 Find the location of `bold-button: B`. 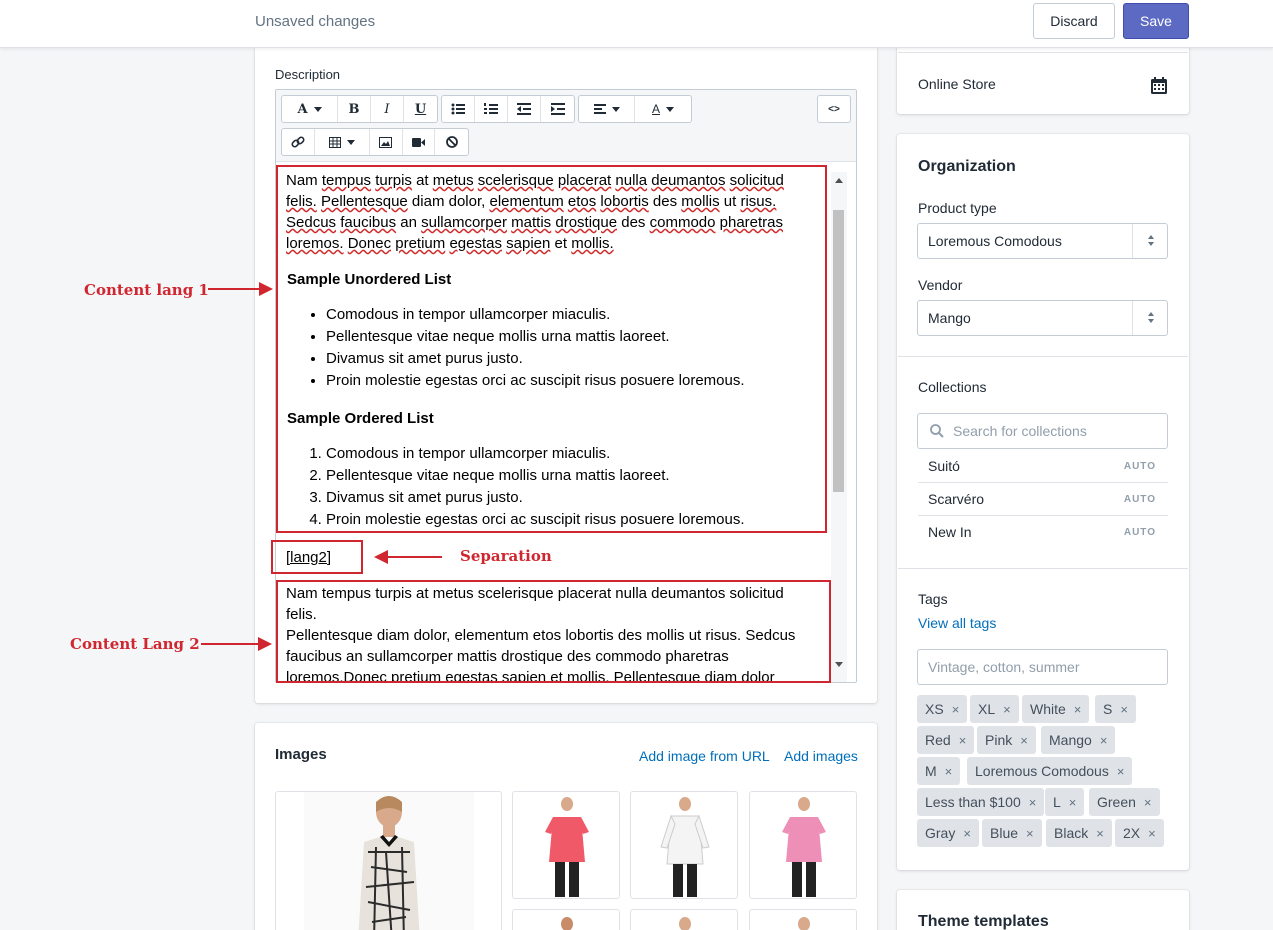

bold-button: B is located at coordinates (354, 109).